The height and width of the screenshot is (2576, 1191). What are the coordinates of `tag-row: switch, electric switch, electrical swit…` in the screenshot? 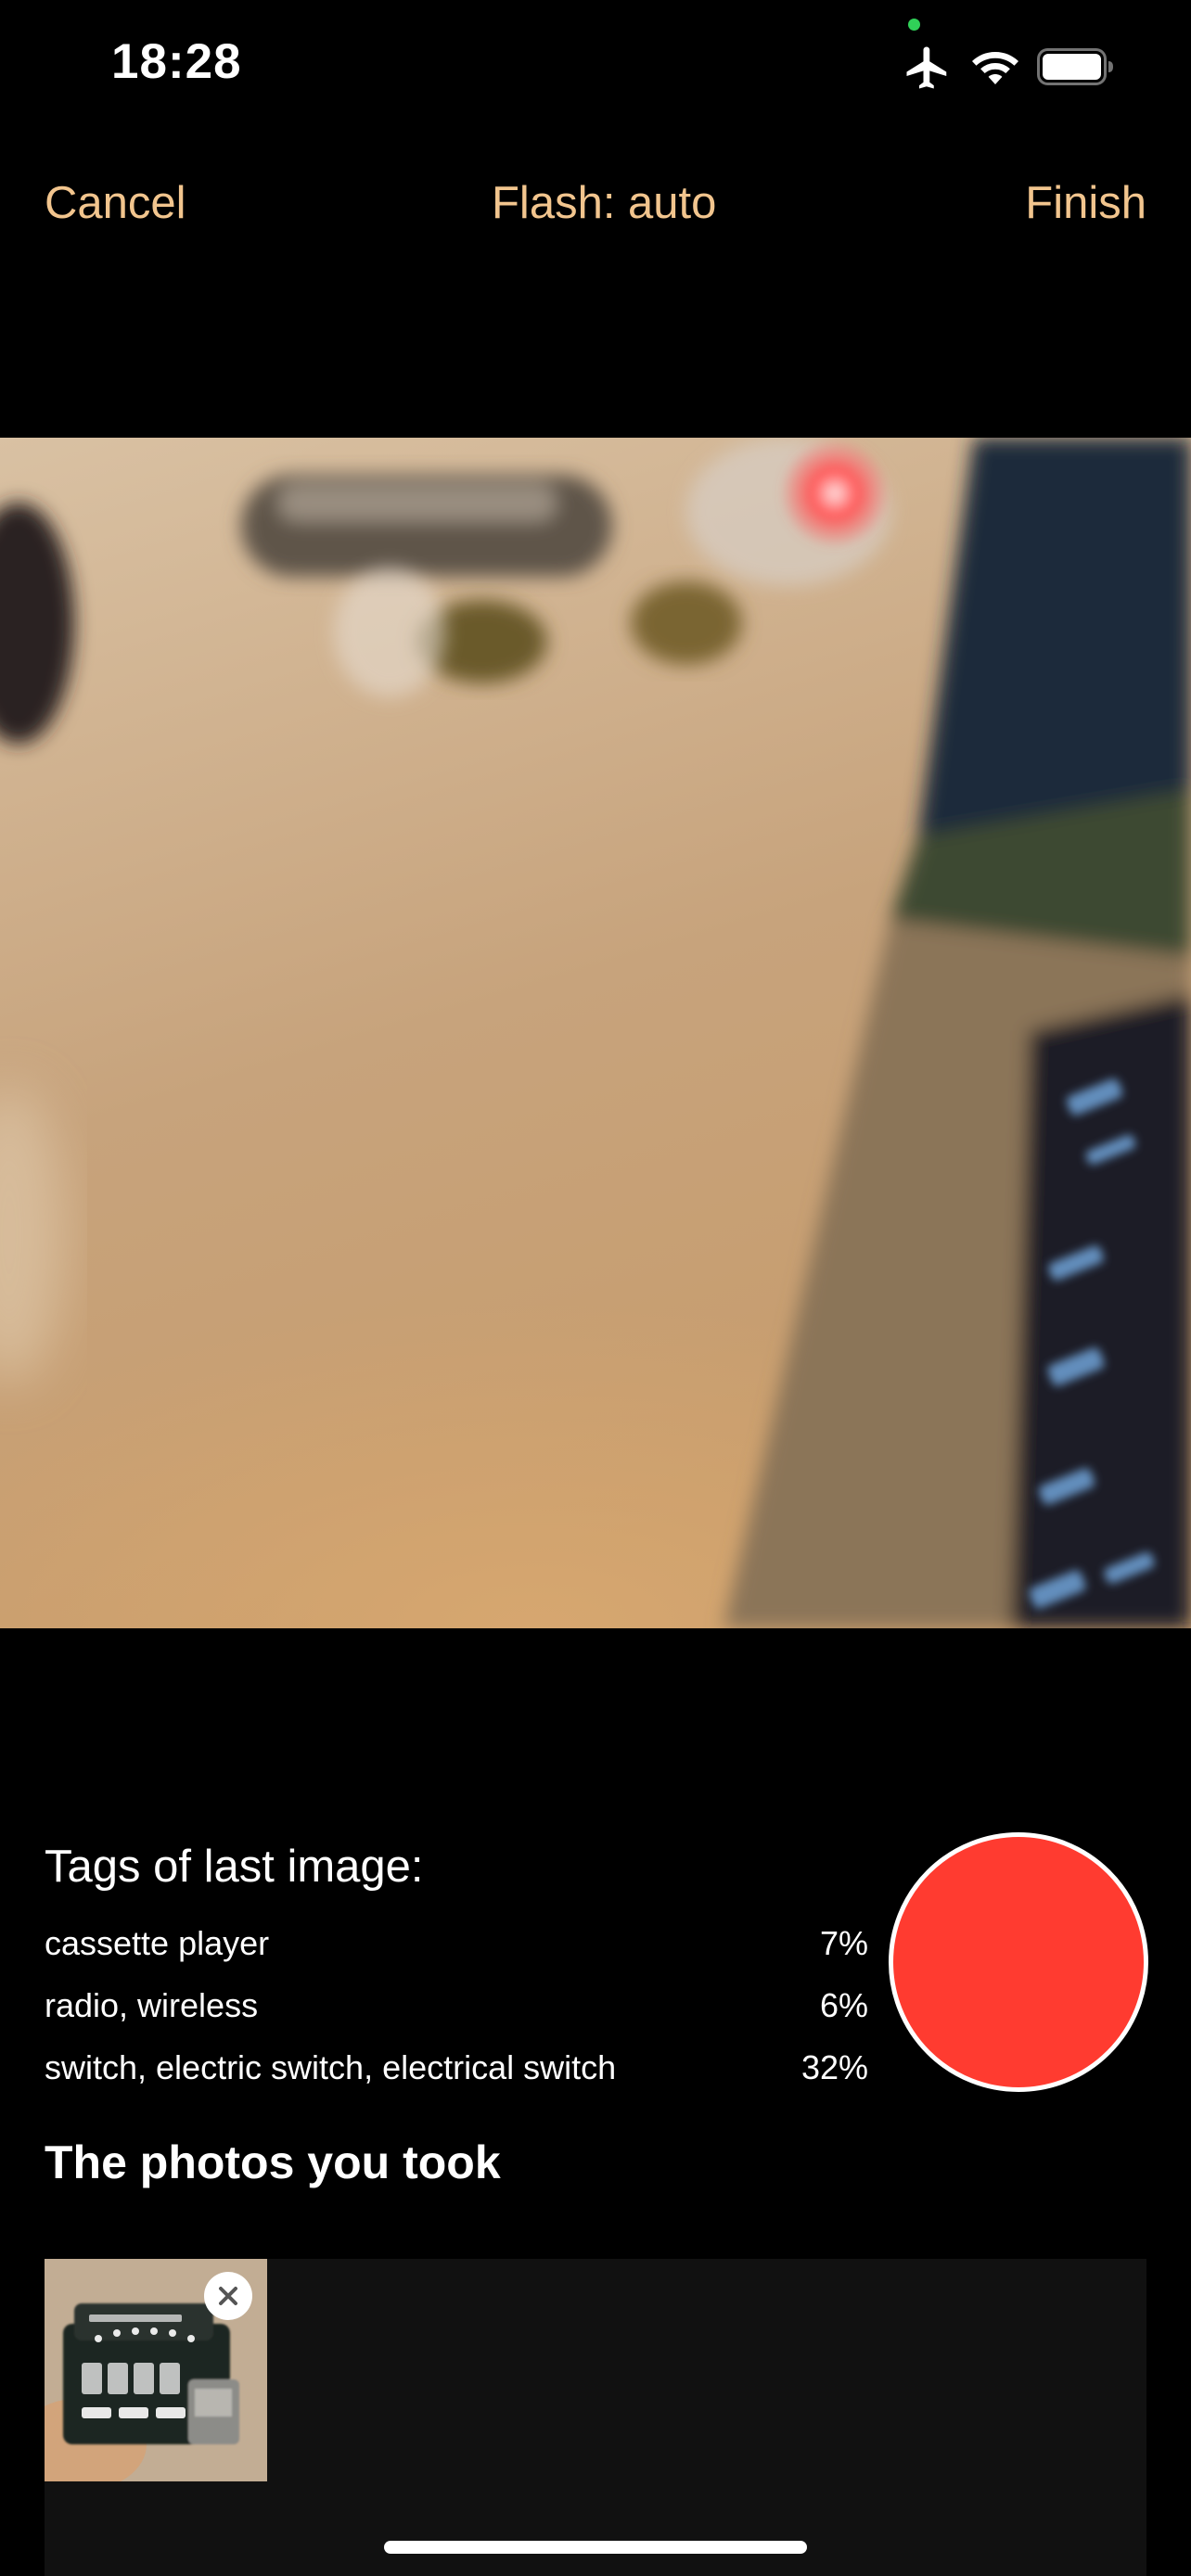 It's located at (456, 2068).